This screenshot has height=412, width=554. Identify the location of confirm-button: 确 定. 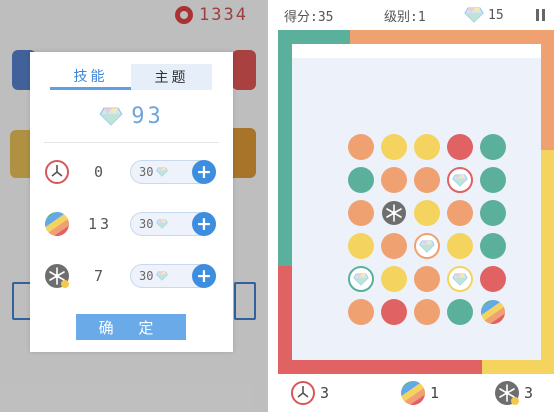
(131, 327).